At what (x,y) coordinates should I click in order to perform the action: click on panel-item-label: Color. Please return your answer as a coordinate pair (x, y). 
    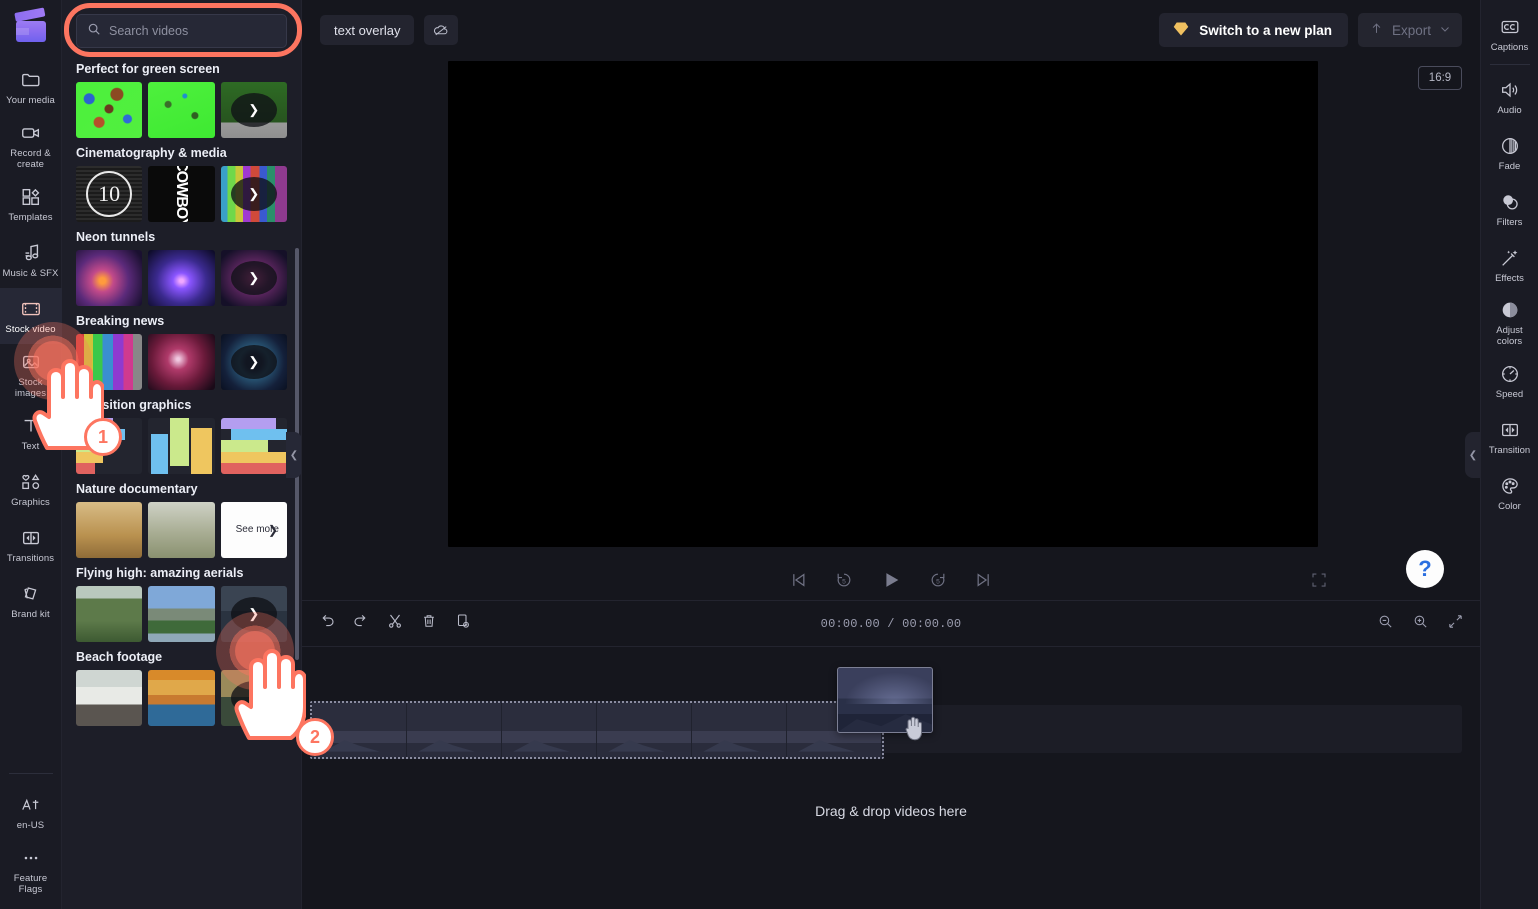
    Looking at the image, I should click on (1509, 506).